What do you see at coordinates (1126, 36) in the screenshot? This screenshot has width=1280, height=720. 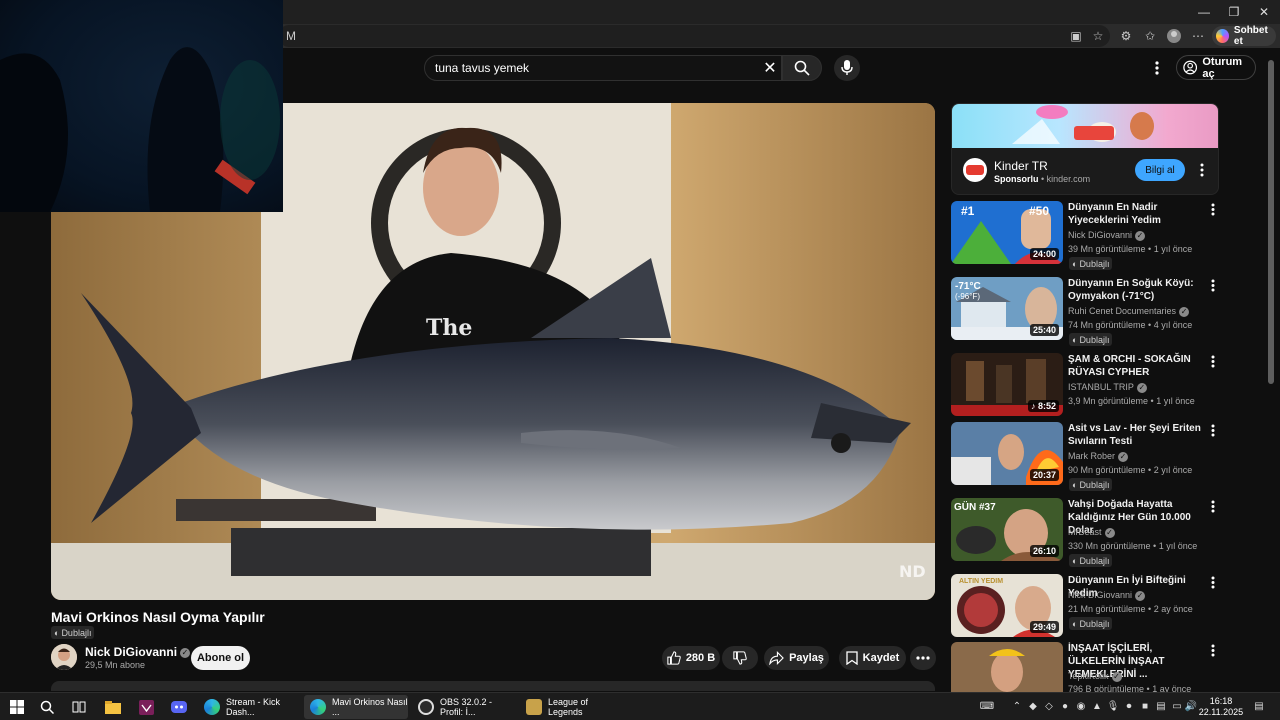 I see `extensions-icon: ⚙` at bounding box center [1126, 36].